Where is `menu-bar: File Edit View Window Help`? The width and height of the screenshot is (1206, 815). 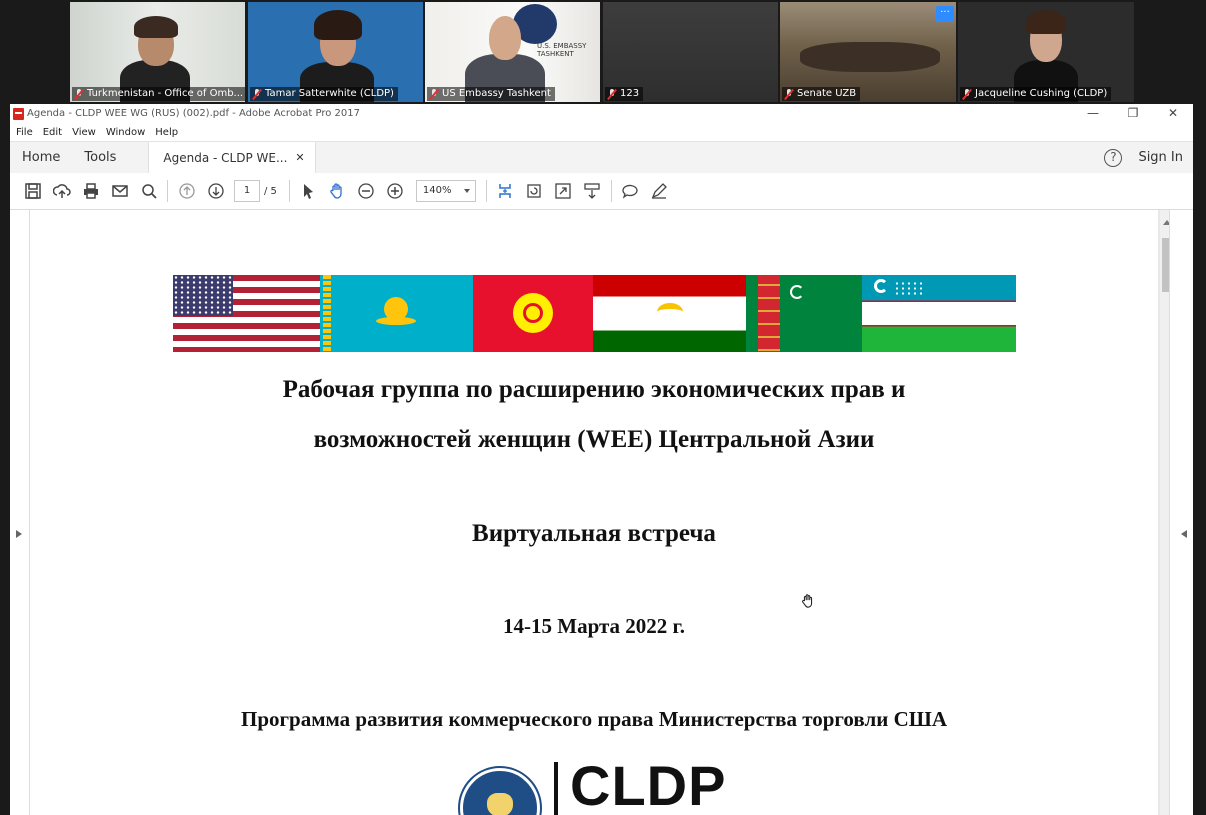
menu-bar: File Edit View Window Help is located at coordinates (601, 132).